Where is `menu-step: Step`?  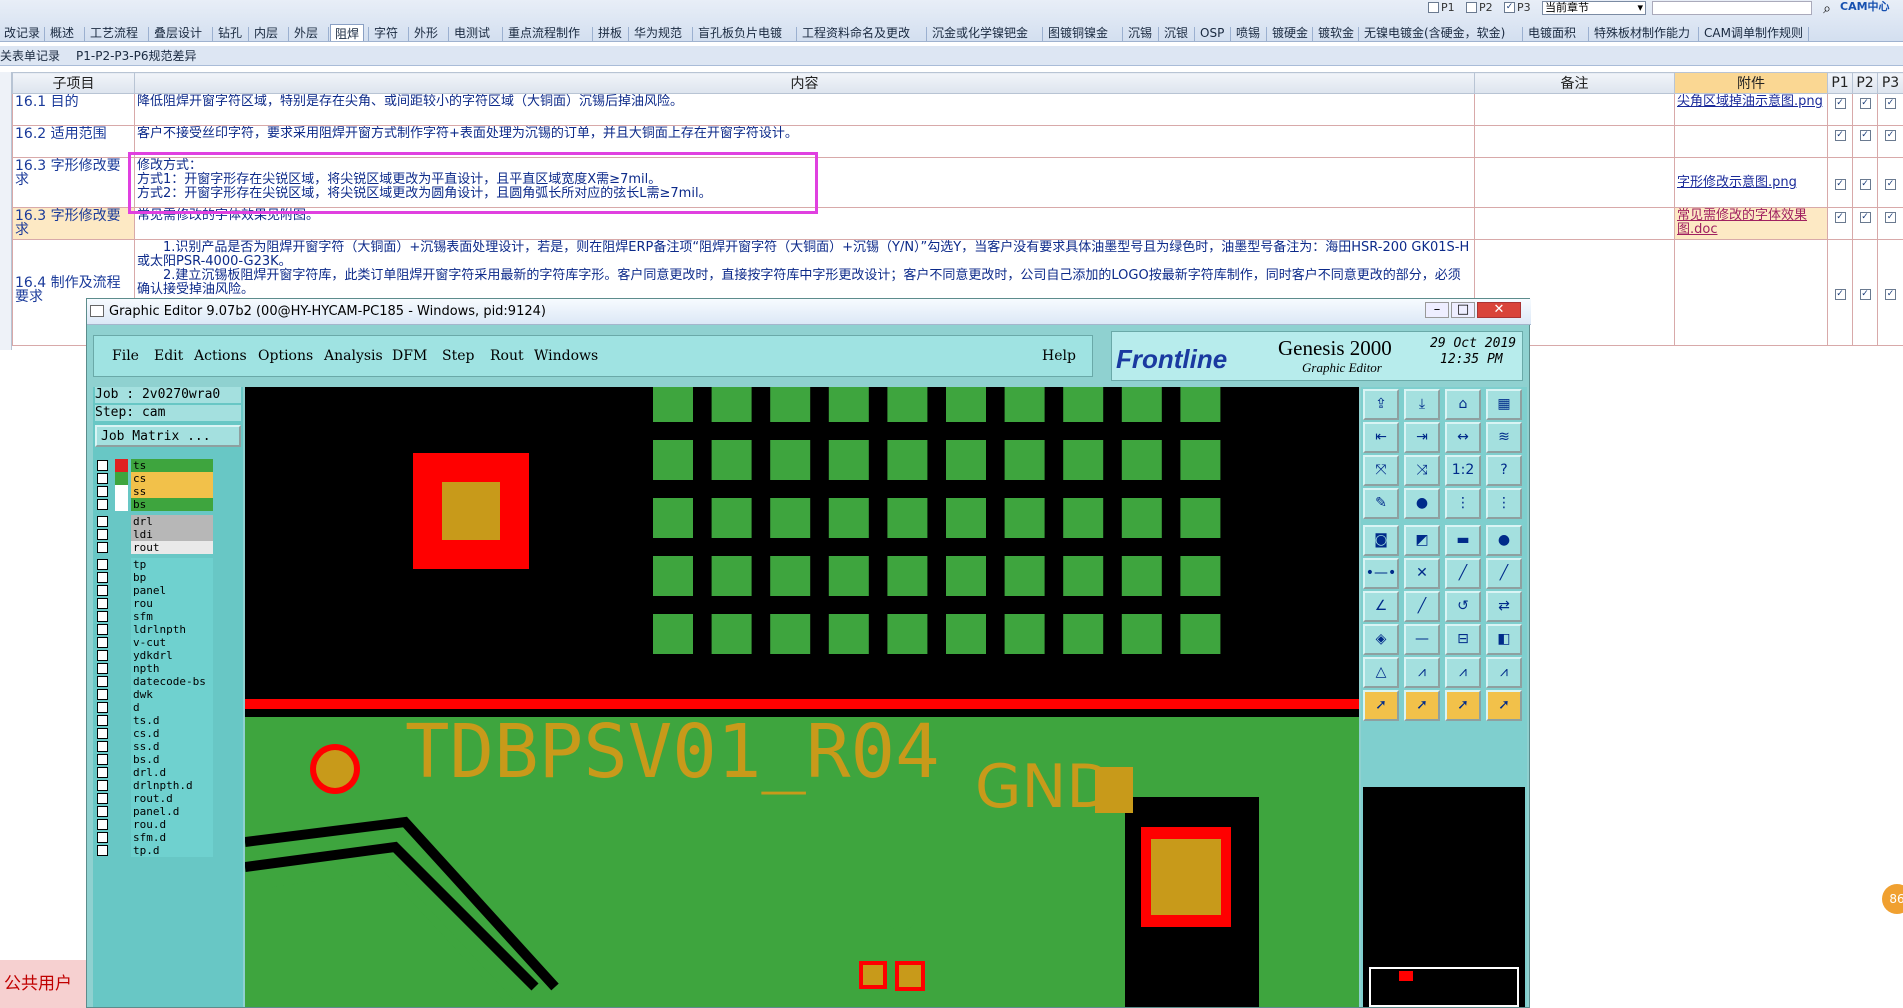
menu-step: Step is located at coordinates (458, 356).